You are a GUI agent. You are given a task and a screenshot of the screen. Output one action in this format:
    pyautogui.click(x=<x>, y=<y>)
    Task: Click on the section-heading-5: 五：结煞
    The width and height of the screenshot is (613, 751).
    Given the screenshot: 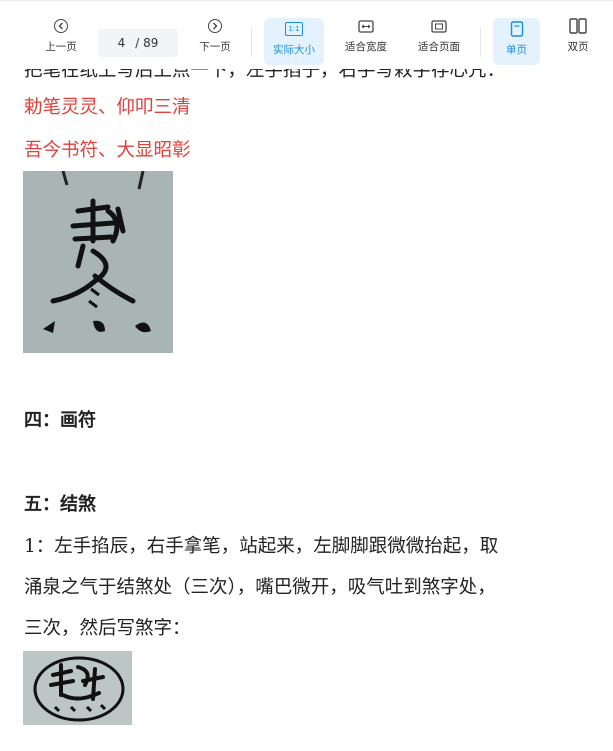 What is the action you would take?
    pyautogui.click(x=60, y=504)
    